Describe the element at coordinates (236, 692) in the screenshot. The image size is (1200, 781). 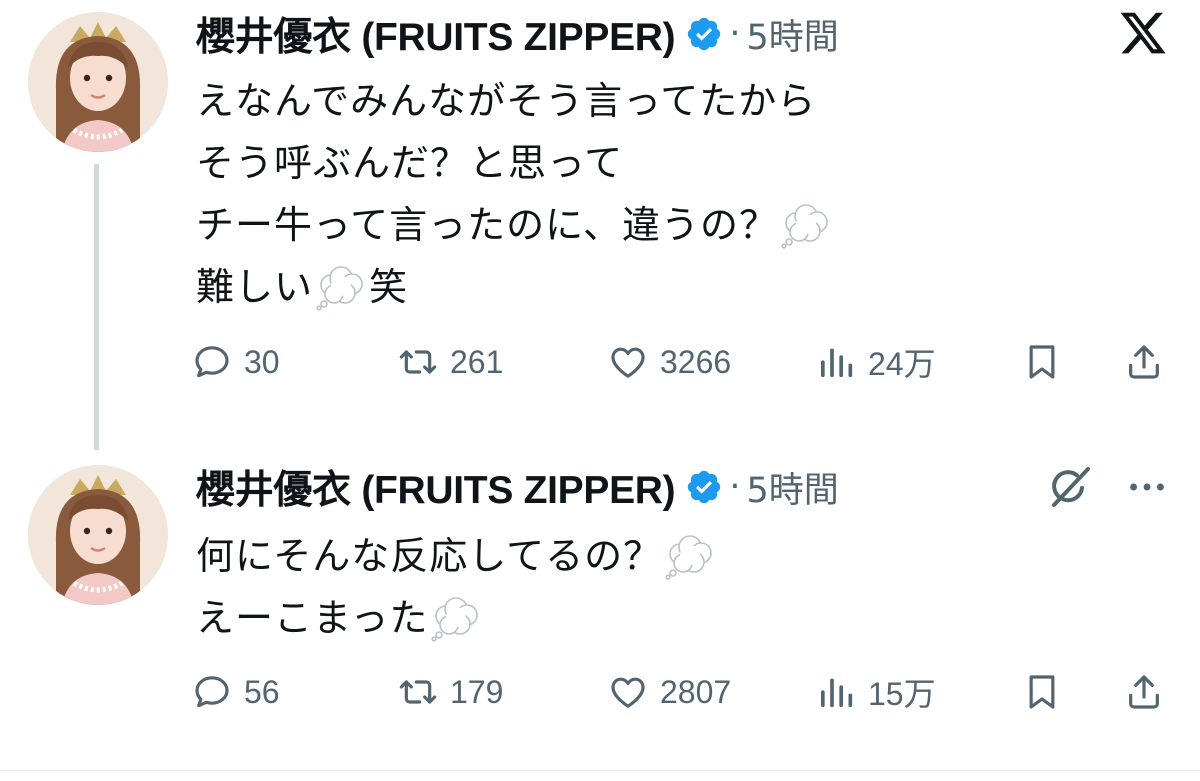
I see `reply-button: 56` at that location.